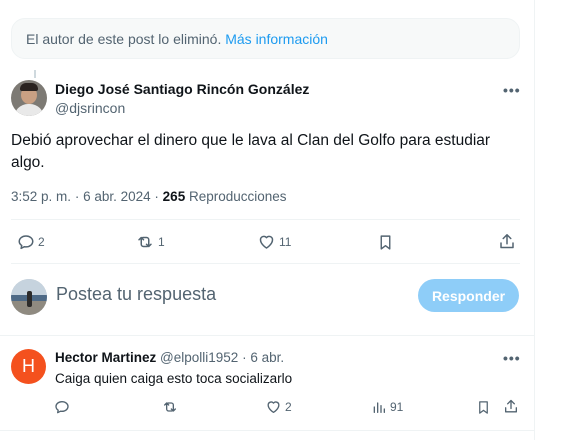 The height and width of the screenshot is (440, 567). What do you see at coordinates (35, 74) in the screenshot?
I see `thread-connector` at bounding box center [35, 74].